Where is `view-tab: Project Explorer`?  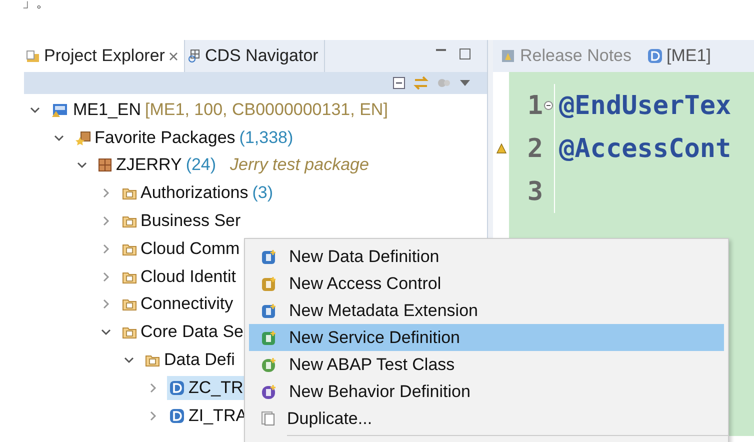
view-tab: Project Explorer is located at coordinates (104, 56).